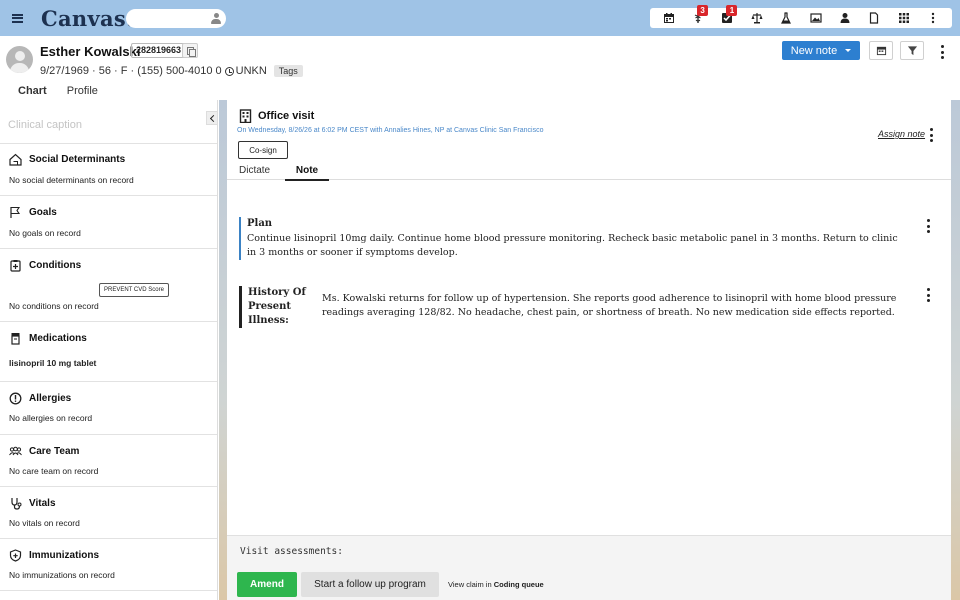 This screenshot has height=600, width=960. What do you see at coordinates (263, 150) in the screenshot?
I see `co-sign-button: Co-sign` at bounding box center [263, 150].